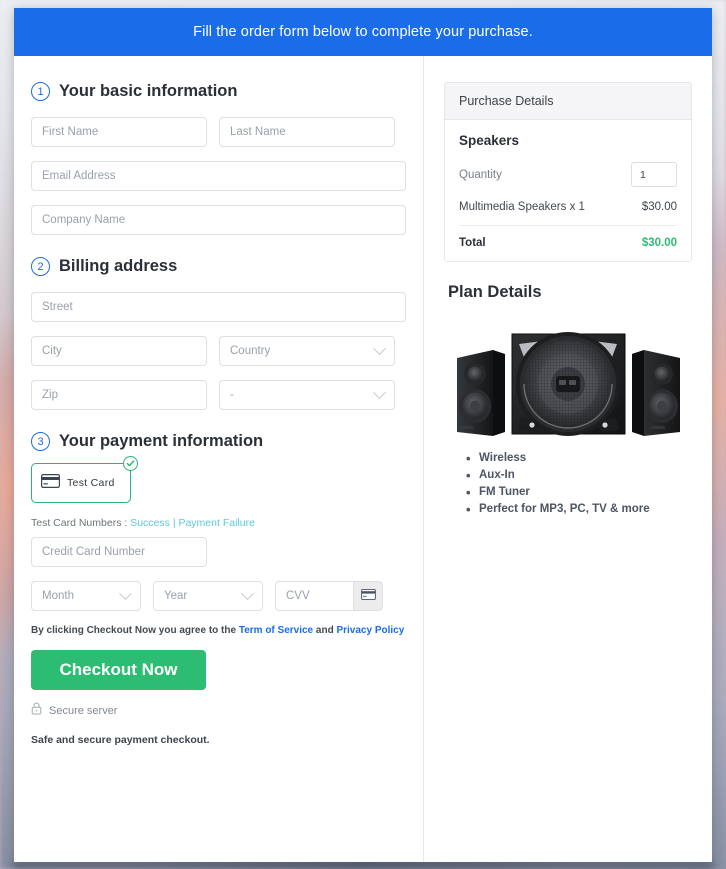 The image size is (726, 869). Describe the element at coordinates (79, 523) in the screenshot. I see `test-card-numbers-prefix: Test Card Numbers :` at that location.